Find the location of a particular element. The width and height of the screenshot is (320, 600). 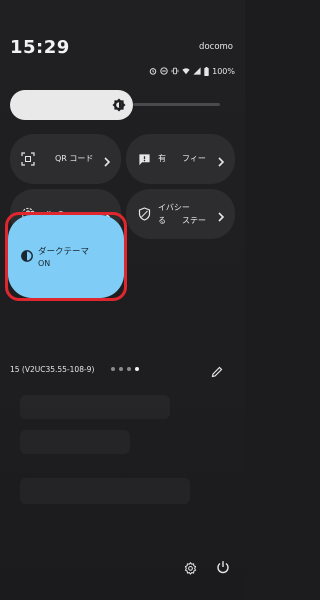

qr-scanner-icon is located at coordinates (28, 159).